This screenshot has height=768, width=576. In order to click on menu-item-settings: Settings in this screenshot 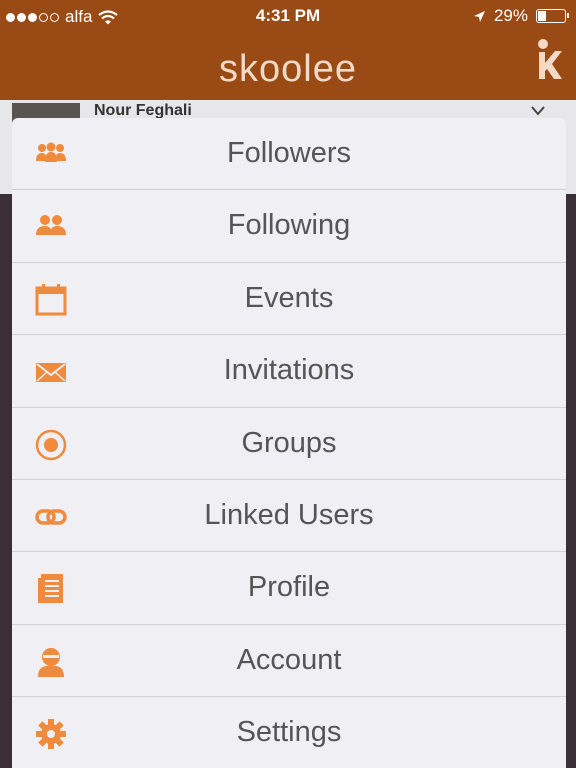, I will do `click(289, 732)`.